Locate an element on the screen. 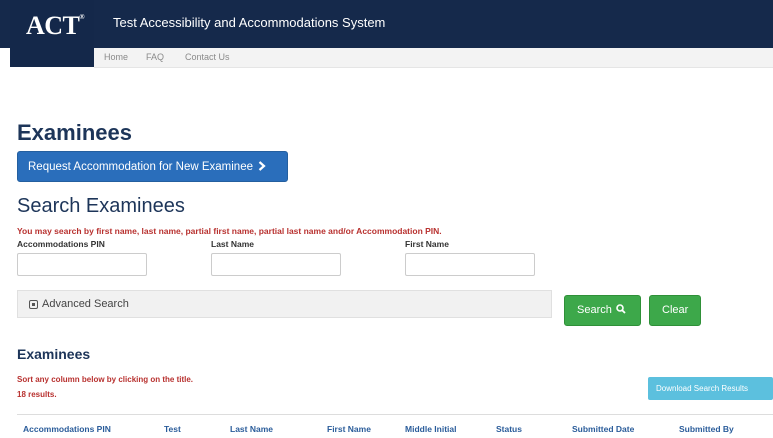 This screenshot has width=773, height=438. act-logo: ACT® is located at coordinates (52, 33).